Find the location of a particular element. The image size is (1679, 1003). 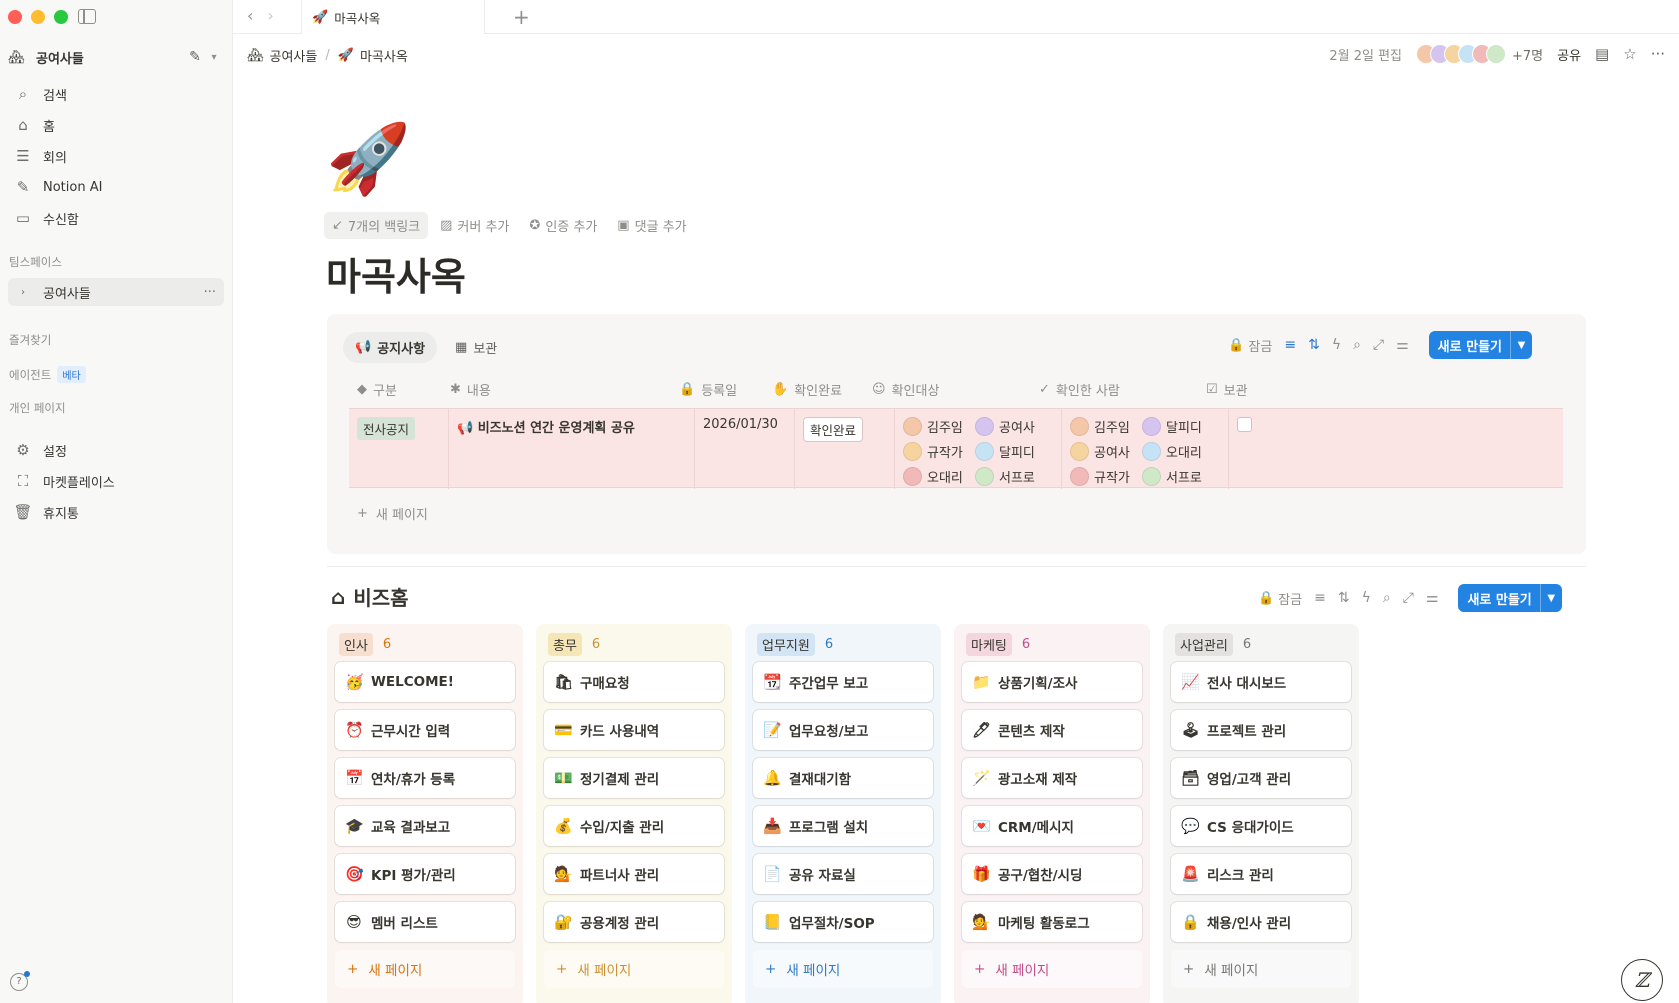

breadcrumb-page: 마곡사옥 is located at coordinates (384, 55).